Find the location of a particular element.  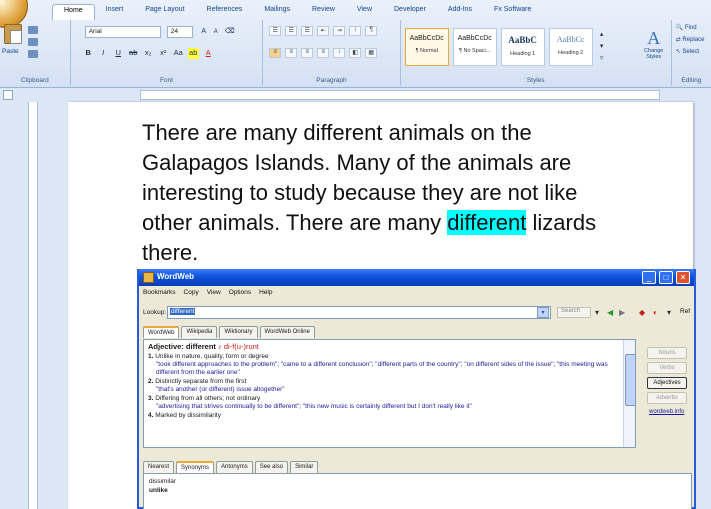

relation-tab-see-also: See also is located at coordinates (271, 467).